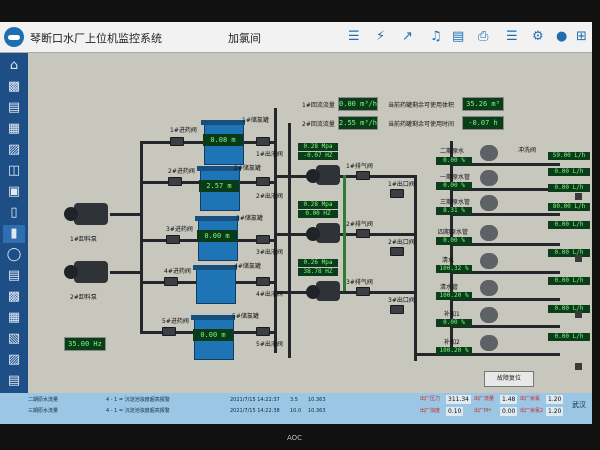 Image resolution: width=600 pixels, height=450 pixels. I want to click on dosing-point-1-flow: 0.00 %, so click(454, 161).